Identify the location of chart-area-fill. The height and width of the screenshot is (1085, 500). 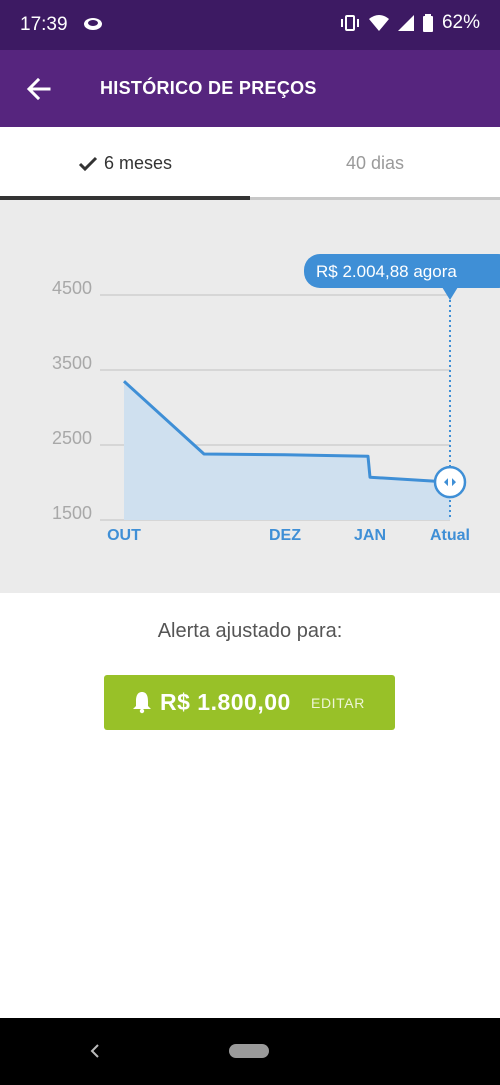
(287, 450).